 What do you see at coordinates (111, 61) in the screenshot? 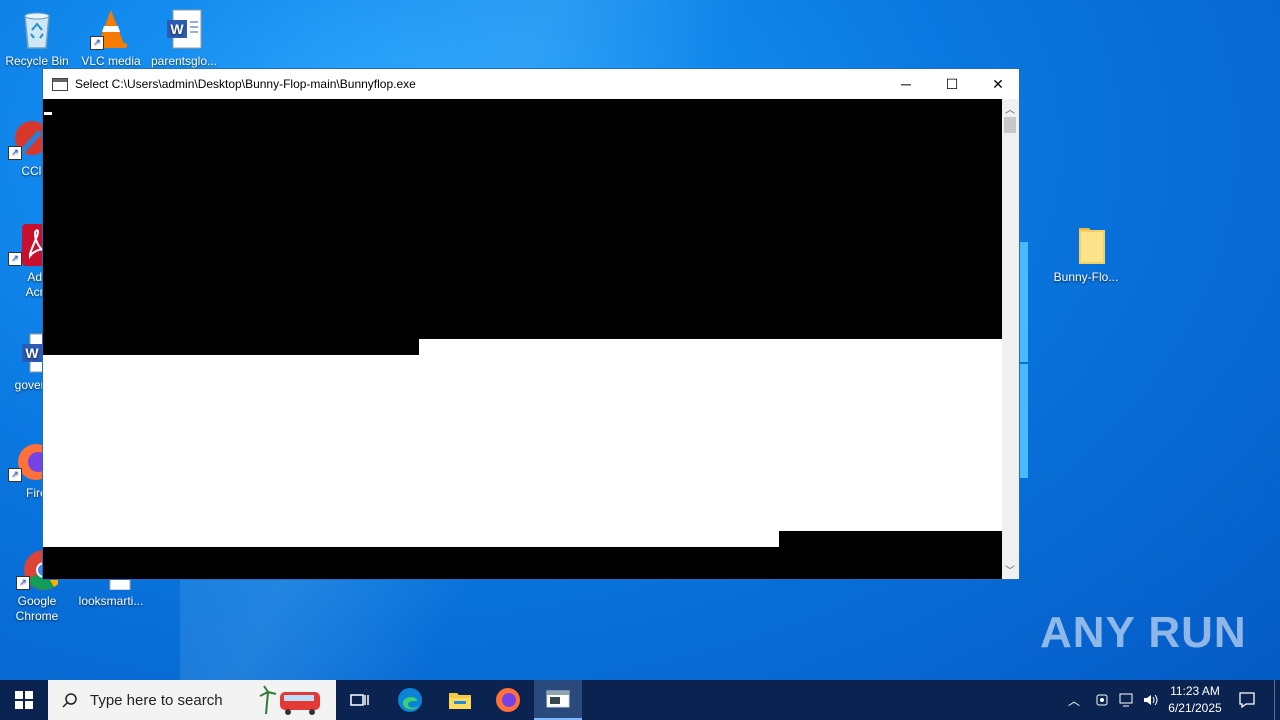
I see `desktop-icon-label: VLC media` at bounding box center [111, 61].